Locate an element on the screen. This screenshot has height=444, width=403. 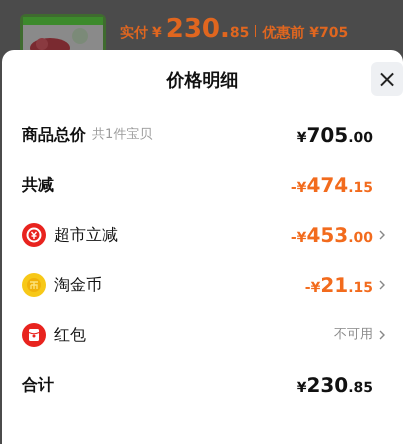
original-price: 优惠前 ¥705 is located at coordinates (305, 33).